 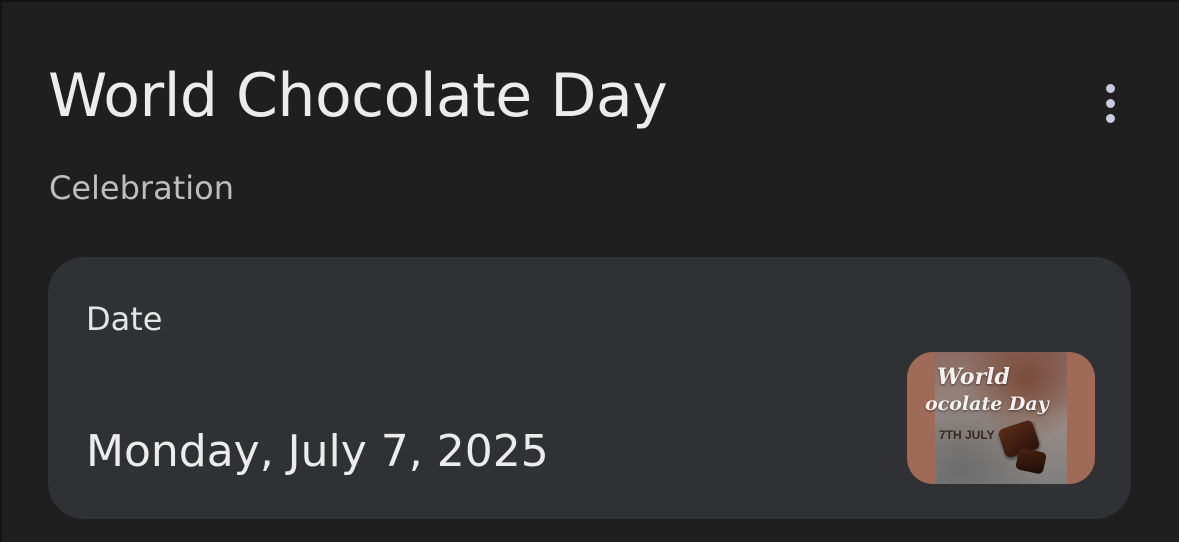 I want to click on thumbnail-text-line2: ocolate Day, so click(x=987, y=404).